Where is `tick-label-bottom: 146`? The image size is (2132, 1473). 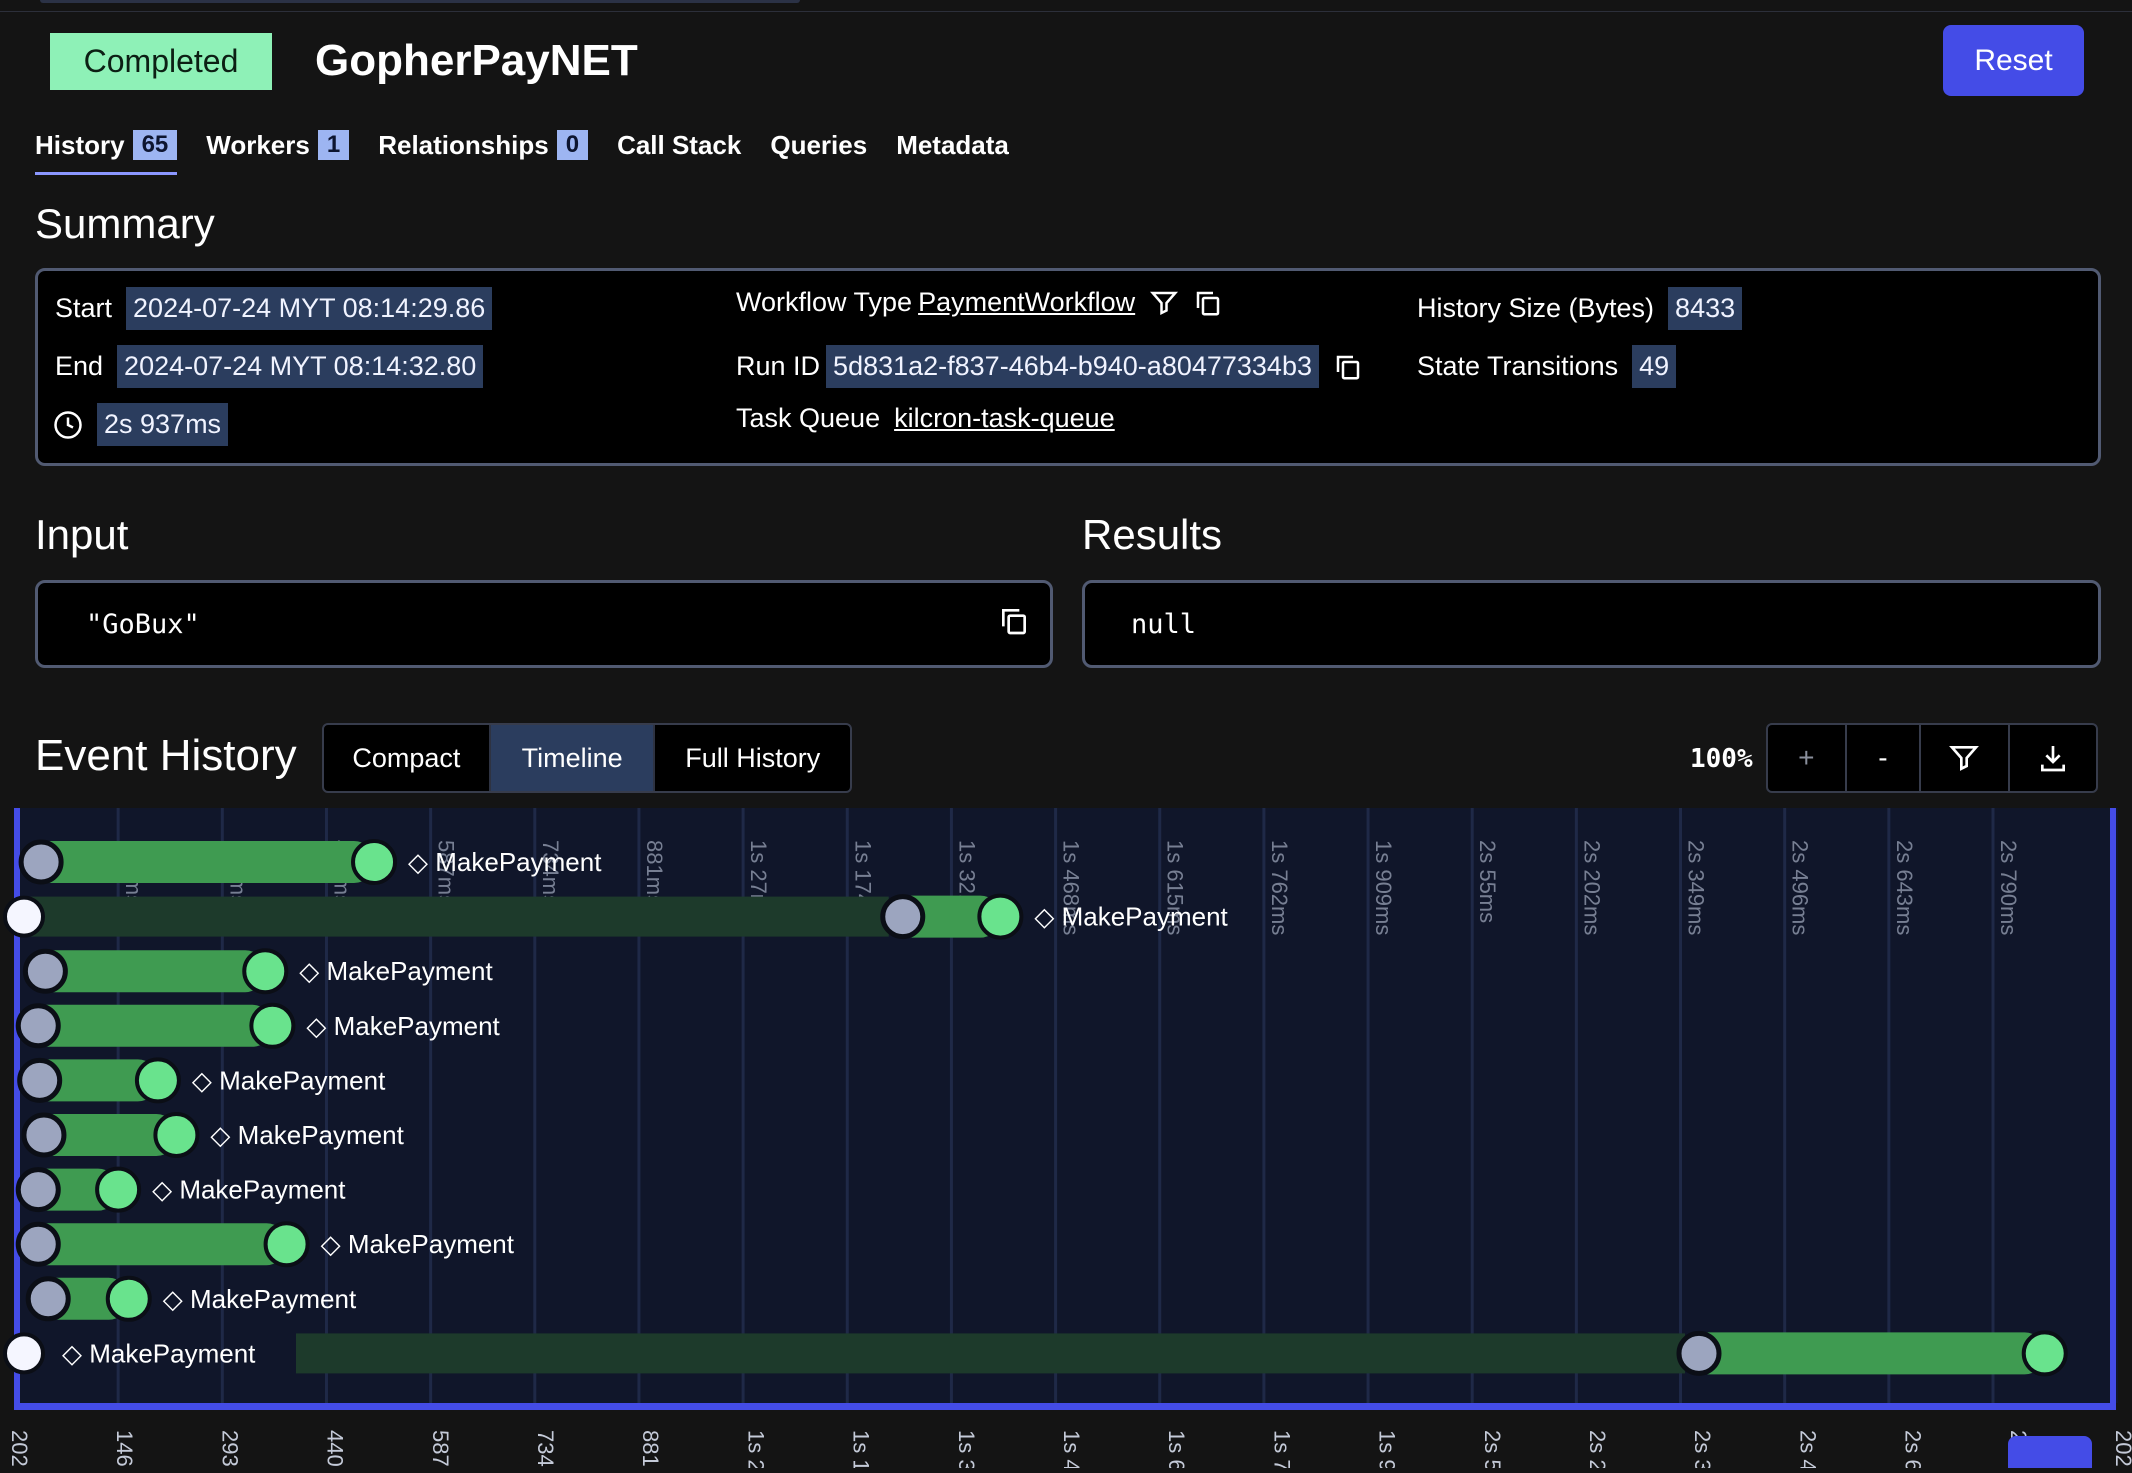
tick-label-bottom: 146 is located at coordinates (124, 1448).